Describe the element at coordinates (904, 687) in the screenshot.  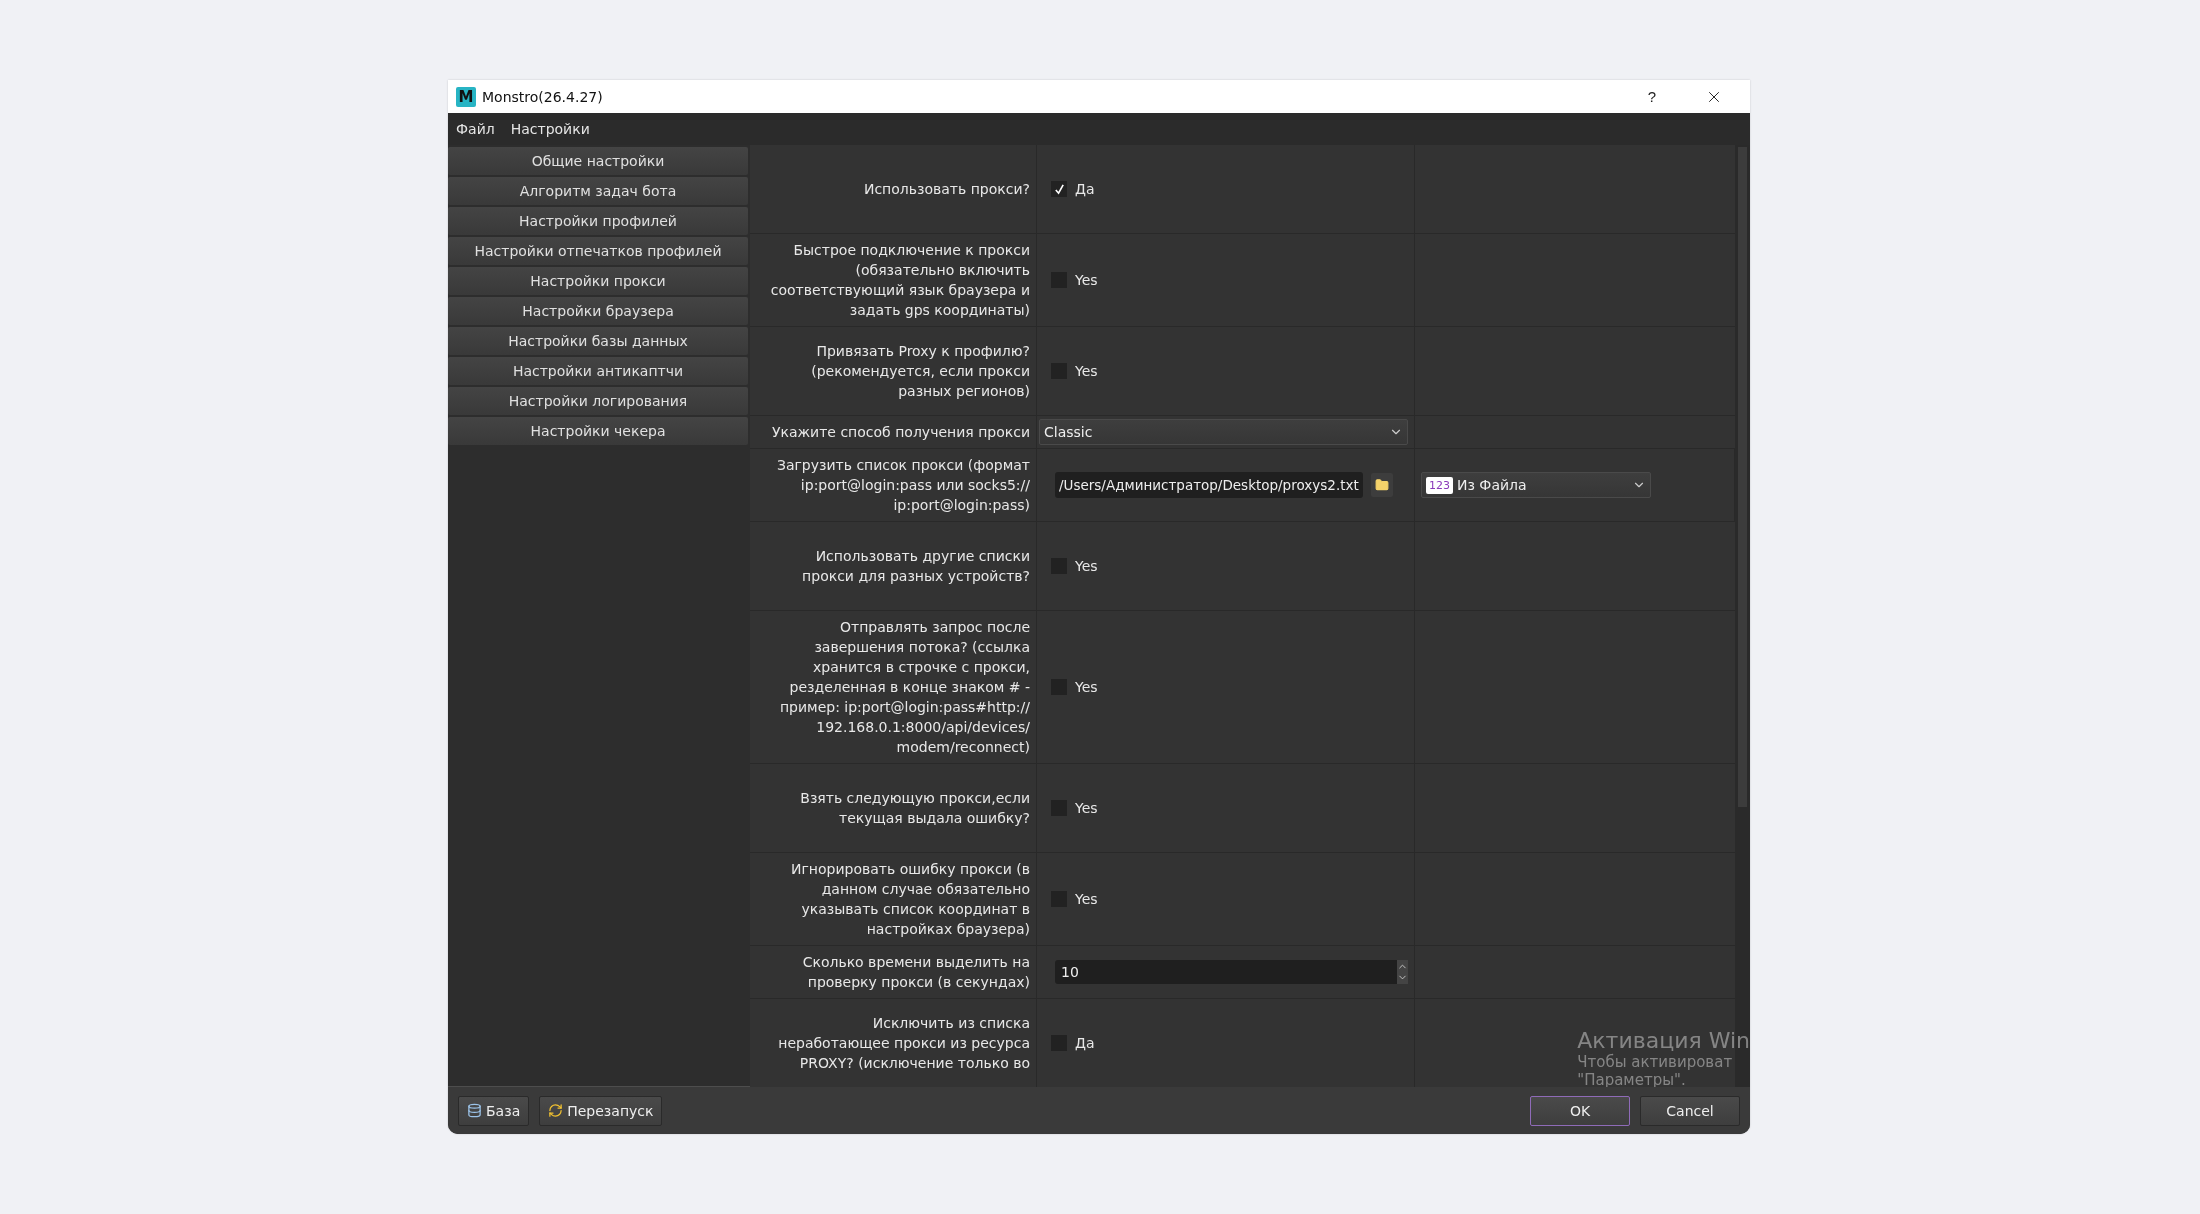
I see `setting-label: Отправлять запрос после завершения потока? (ссылка хранится в строчке с прокси, резделенная в конце знаком # - пример: ip:port@login:pass#http:// 192.168.0.1:8000/api/devices/ modem/reconnect)` at that location.